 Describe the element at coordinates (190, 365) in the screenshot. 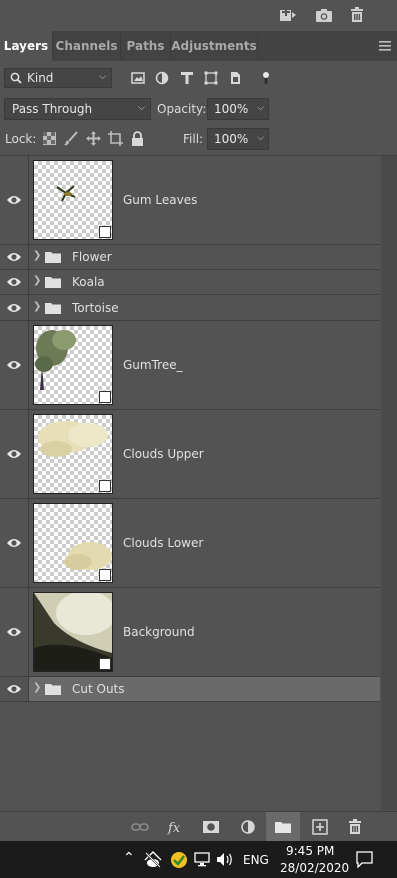

I see `layer-row-gumtree: GumTree_` at that location.